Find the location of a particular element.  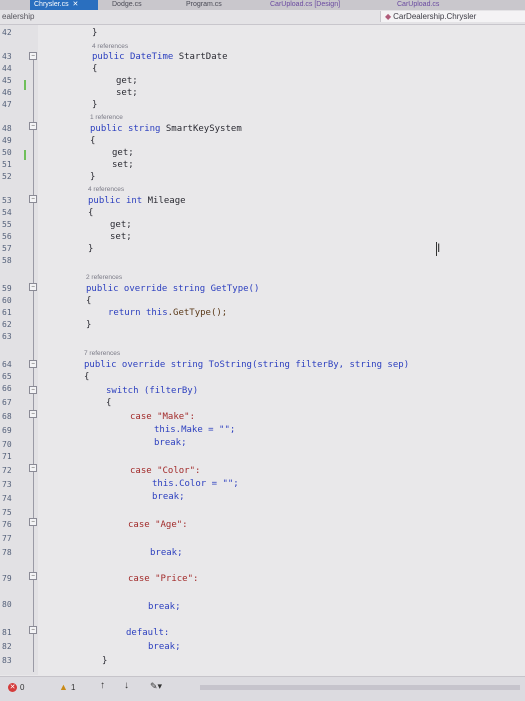

case-price: case "Price": is located at coordinates (163, 579).